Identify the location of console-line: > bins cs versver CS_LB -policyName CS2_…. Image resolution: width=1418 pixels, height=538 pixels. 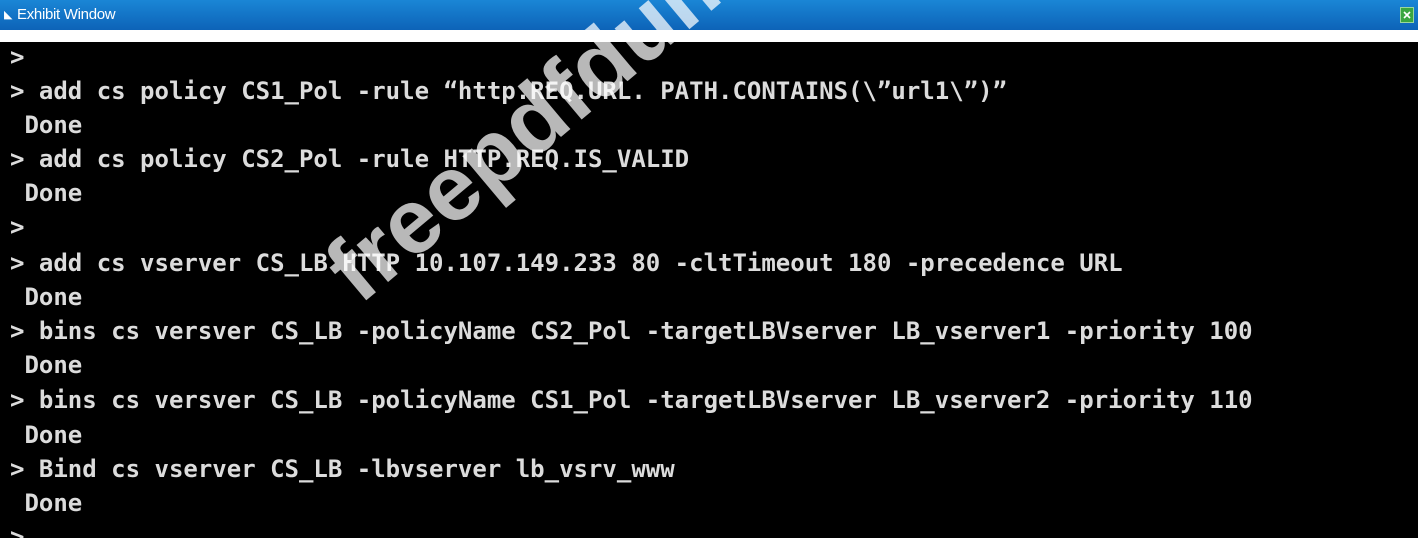
(631, 331).